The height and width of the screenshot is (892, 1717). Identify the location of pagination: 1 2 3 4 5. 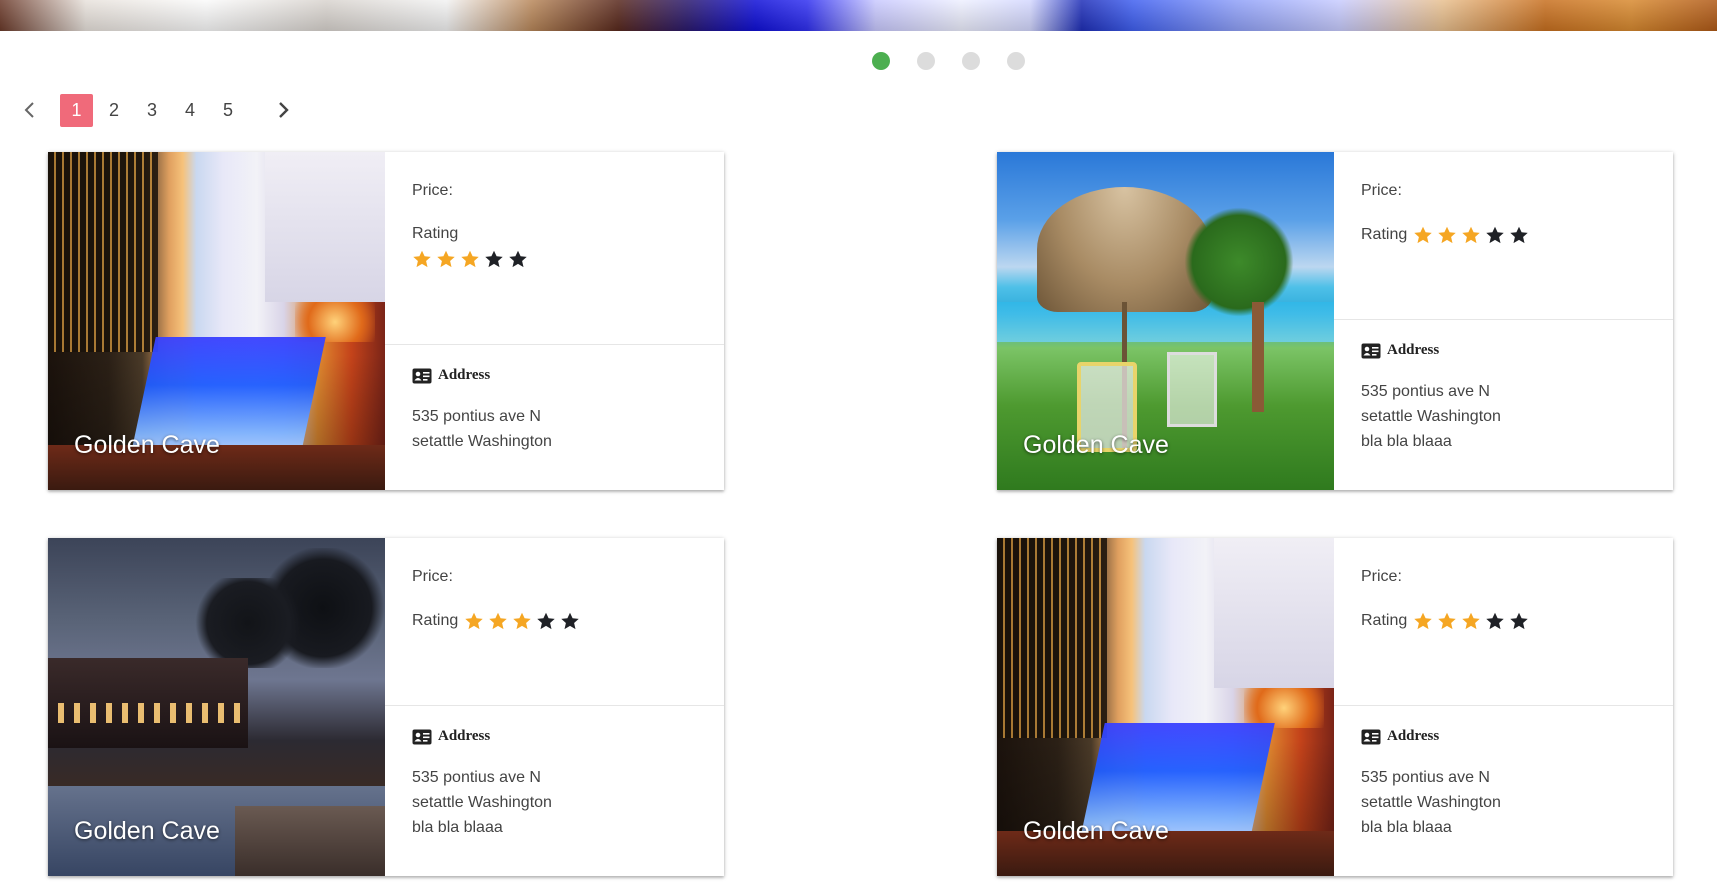
(156, 110).